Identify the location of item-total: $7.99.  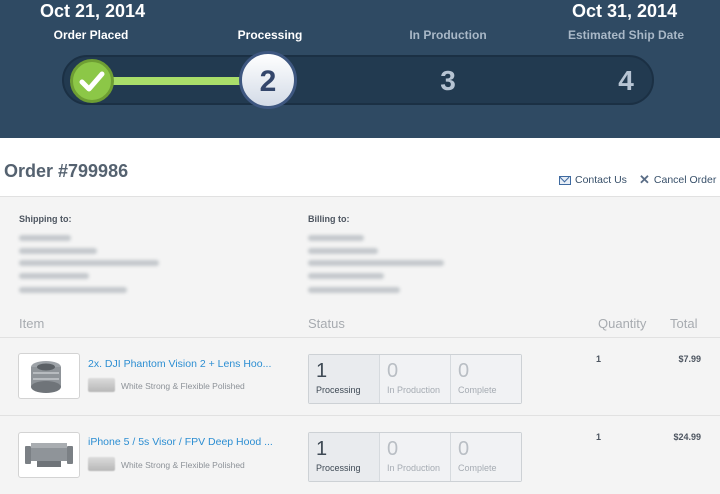
(689, 359).